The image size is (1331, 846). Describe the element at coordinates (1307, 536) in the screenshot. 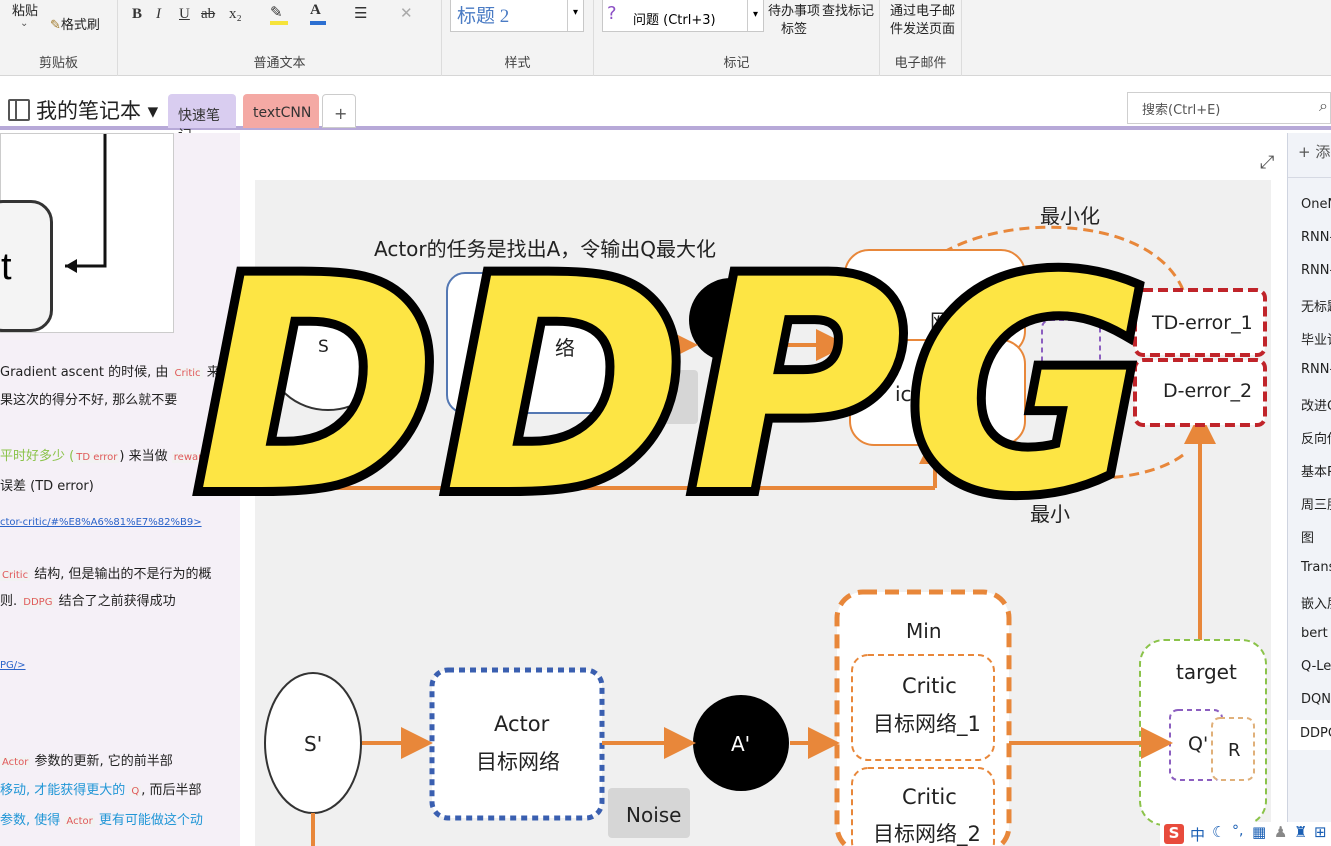

I see `page-item: 图` at that location.